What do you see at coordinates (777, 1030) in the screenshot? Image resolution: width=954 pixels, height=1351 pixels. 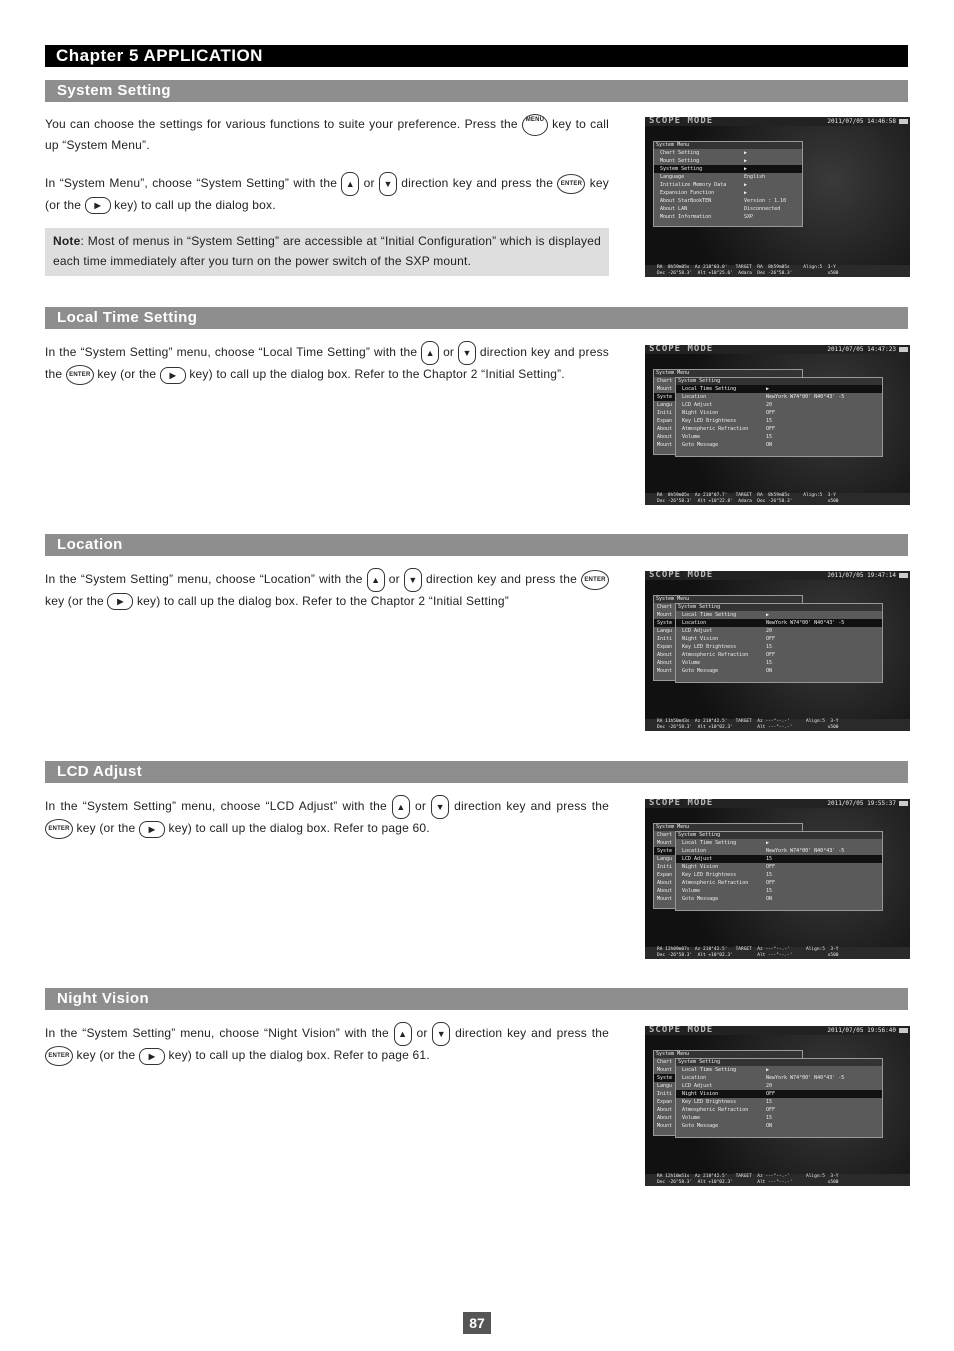 I see `screen-top-bar: SCOPE MODE 2011/07/05 19:56:40` at bounding box center [777, 1030].